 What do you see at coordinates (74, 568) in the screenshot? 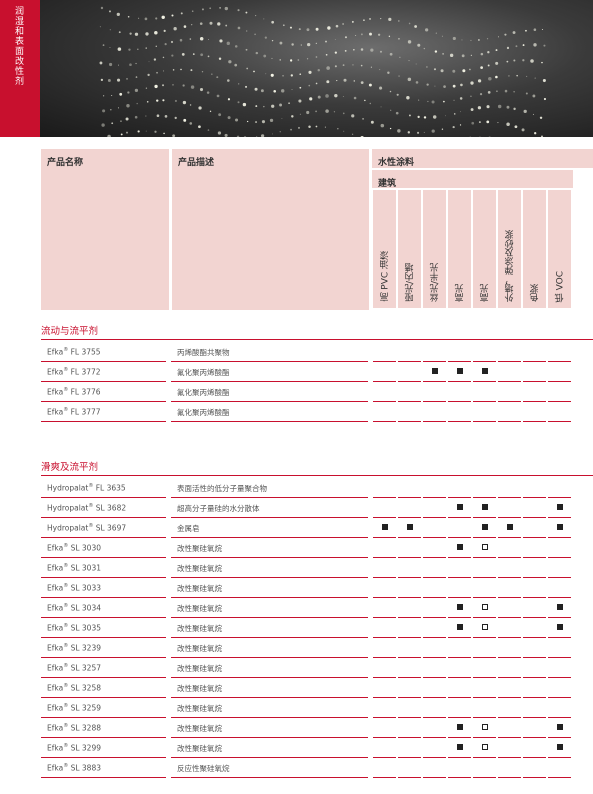
I see `product-name: Efka® SL 3031` at bounding box center [74, 568].